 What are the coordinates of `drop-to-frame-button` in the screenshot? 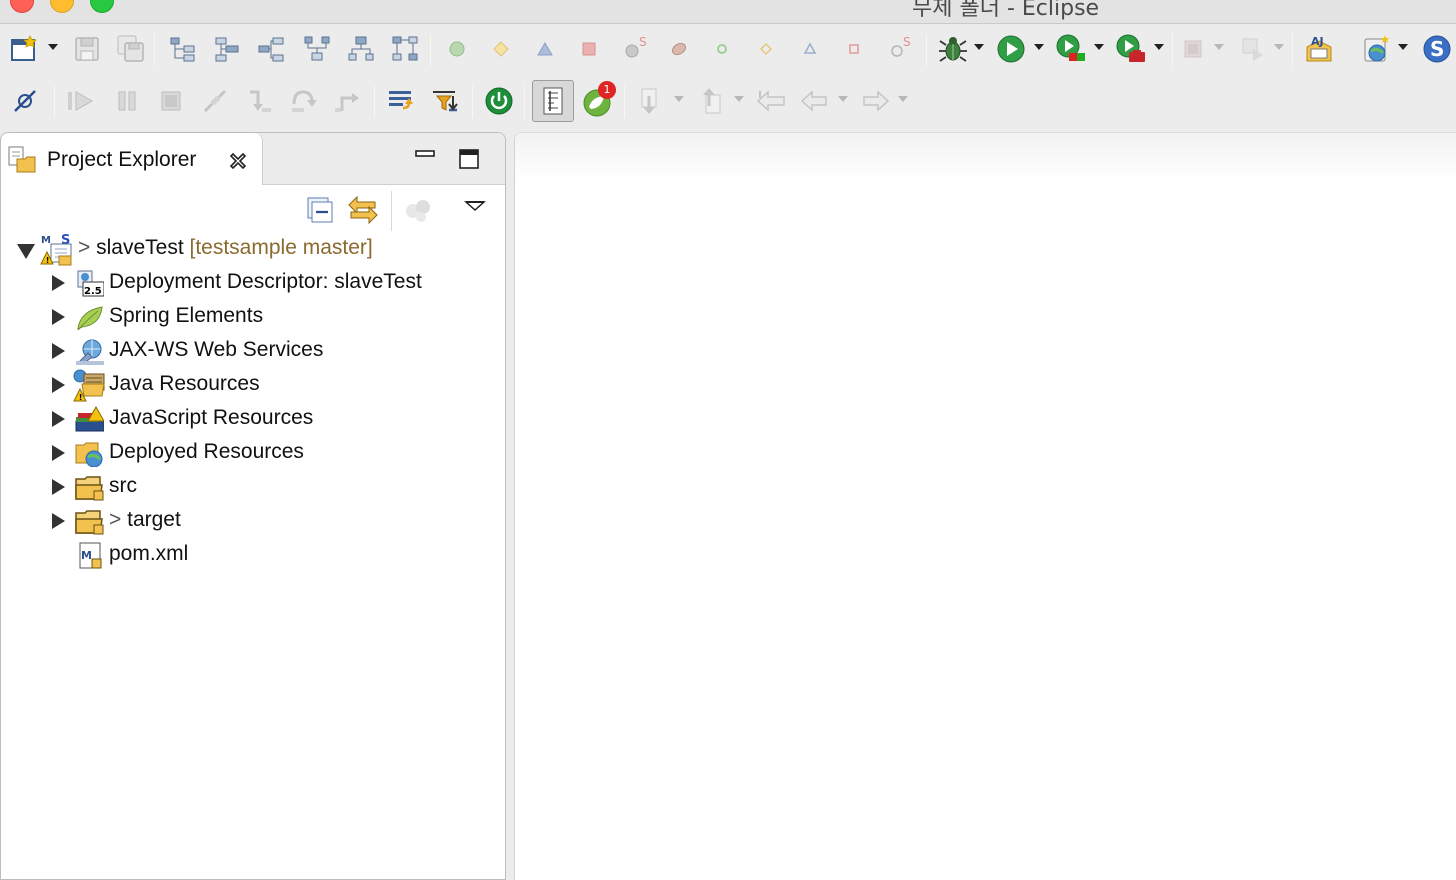 It's located at (401, 101).